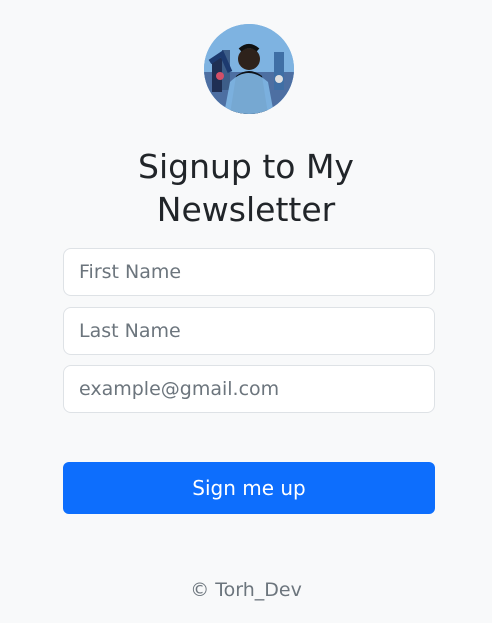  Describe the element at coordinates (249, 488) in the screenshot. I see `sign-me-up-button: Sign me up` at that location.